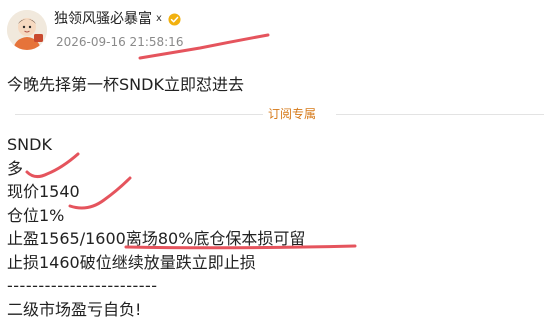  Describe the element at coordinates (139, 114) in the screenshot. I see `divider-line-left` at that location.